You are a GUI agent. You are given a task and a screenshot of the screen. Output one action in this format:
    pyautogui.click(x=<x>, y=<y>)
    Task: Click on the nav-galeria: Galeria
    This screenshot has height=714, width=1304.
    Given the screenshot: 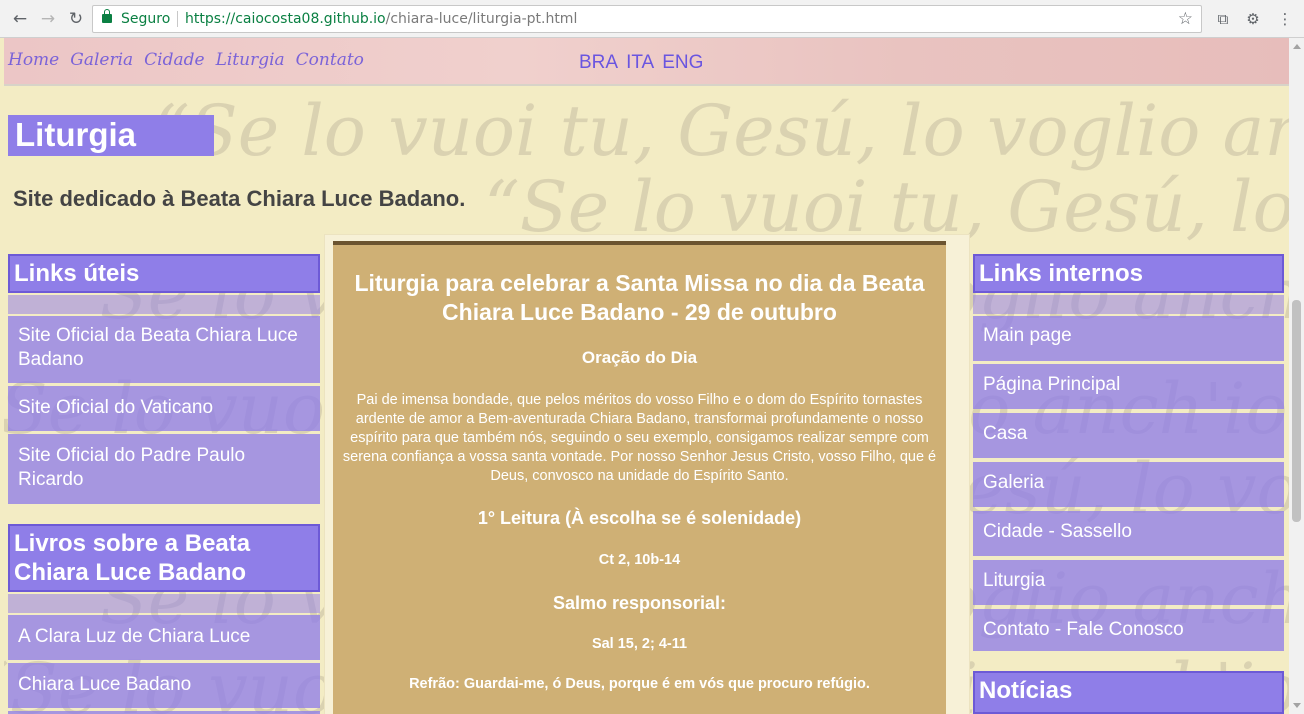 What is the action you would take?
    pyautogui.click(x=101, y=60)
    